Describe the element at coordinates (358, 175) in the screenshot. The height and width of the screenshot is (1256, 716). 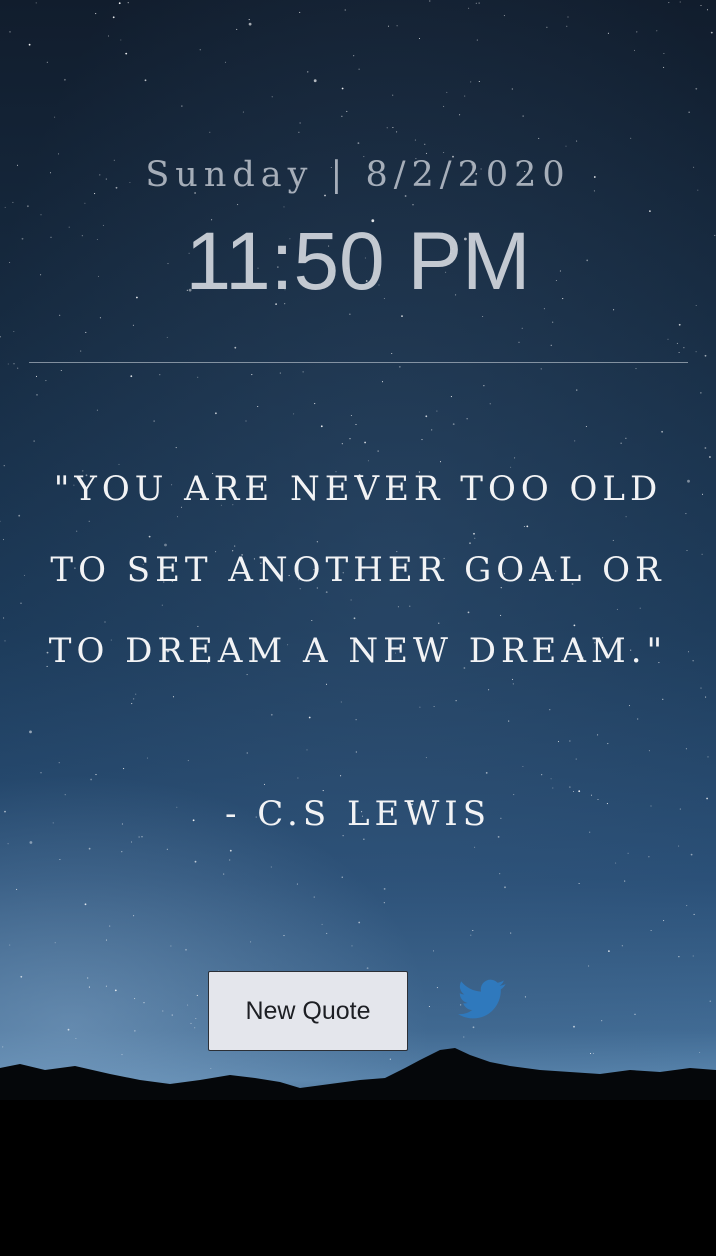
I see `date-display: Sunday | 8/2/2020` at that location.